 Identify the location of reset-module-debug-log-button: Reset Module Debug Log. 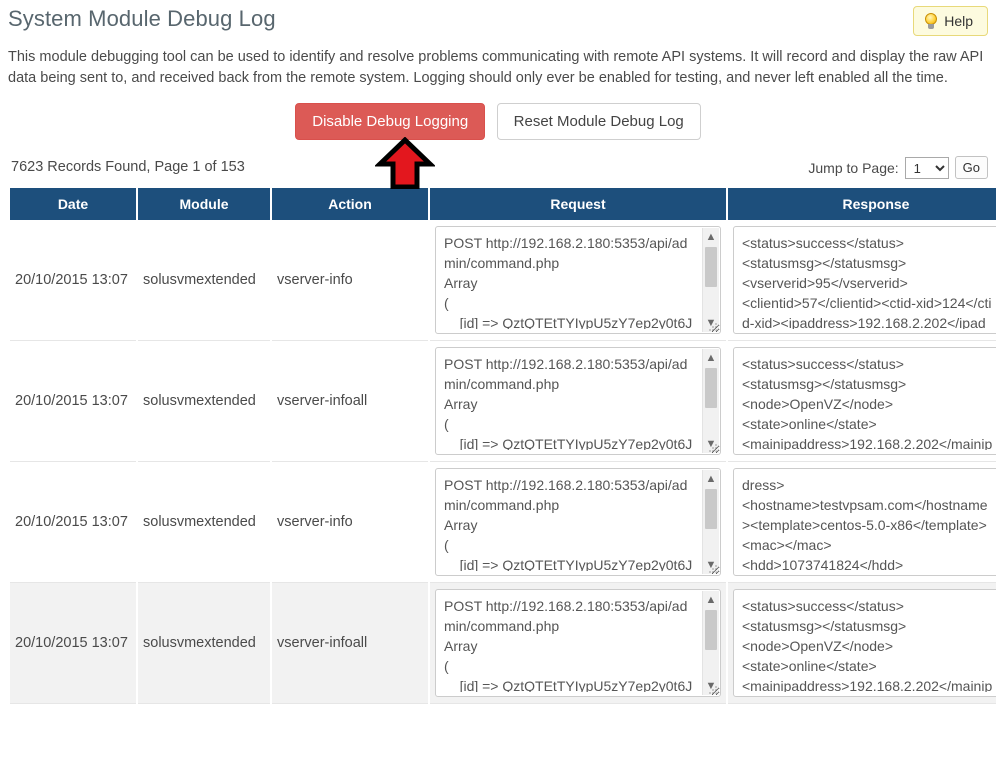
(598, 121).